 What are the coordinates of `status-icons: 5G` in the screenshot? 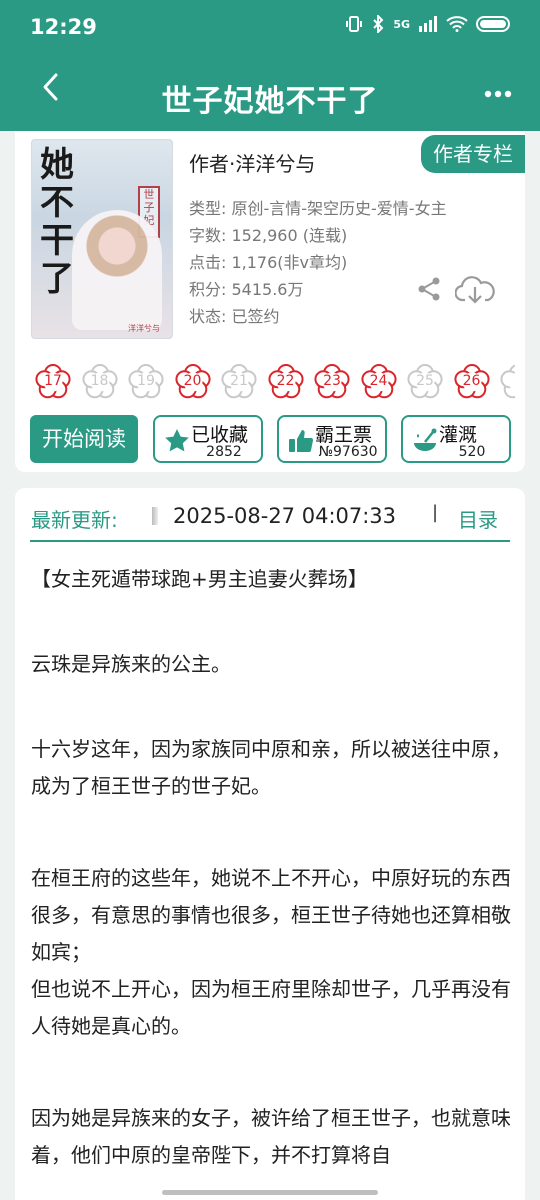 It's located at (427, 24).